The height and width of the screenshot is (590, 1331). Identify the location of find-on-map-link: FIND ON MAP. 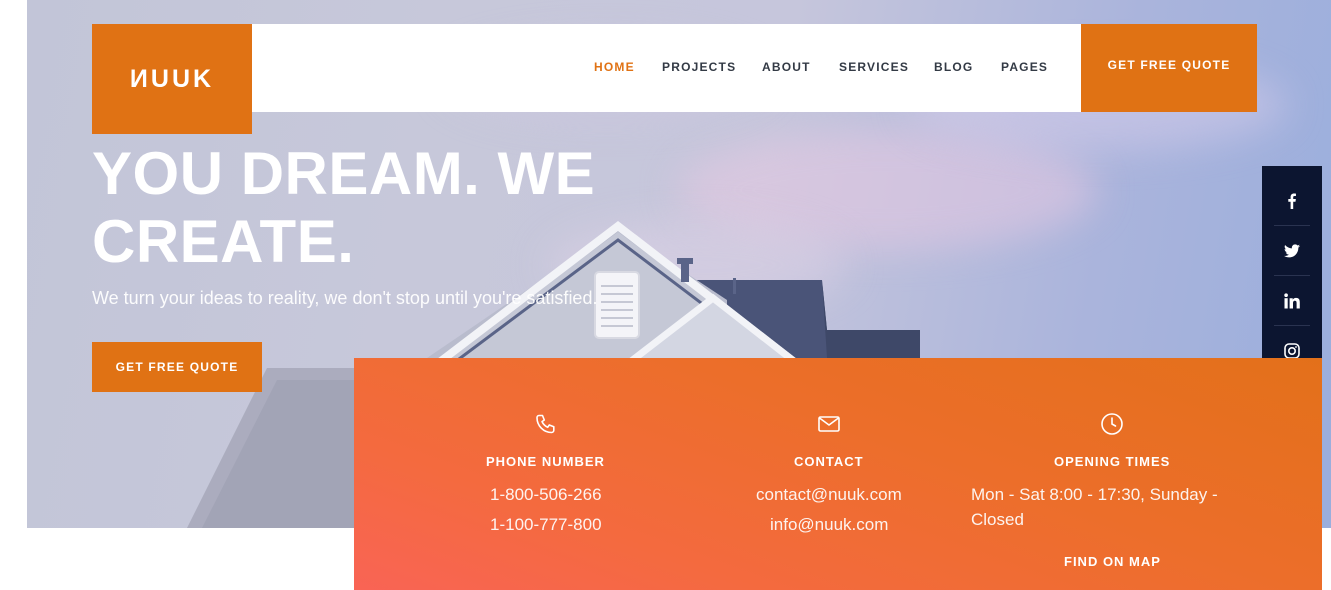
(1112, 561).